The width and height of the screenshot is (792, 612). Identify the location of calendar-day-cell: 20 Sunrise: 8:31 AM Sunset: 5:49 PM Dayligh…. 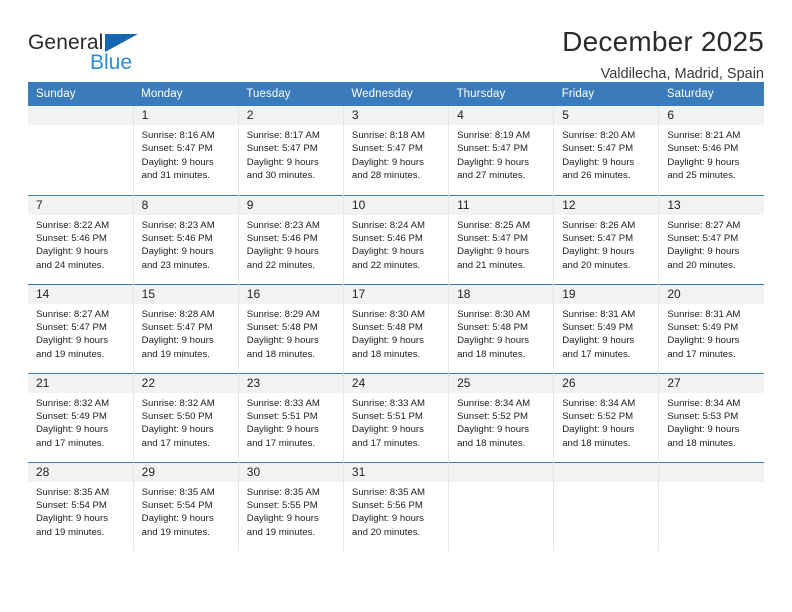
(711, 328).